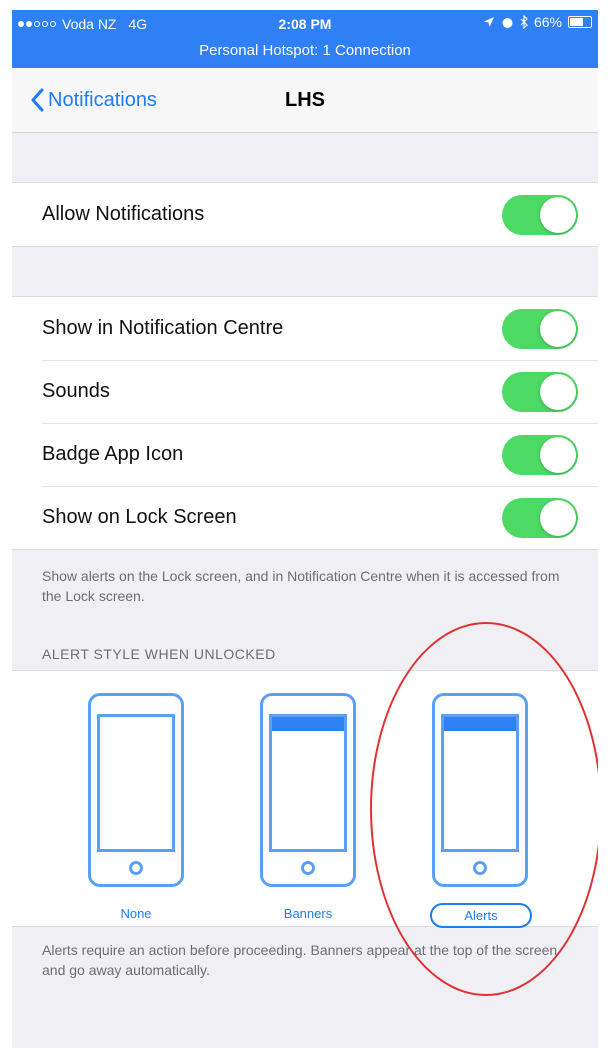 This screenshot has height=1048, width=608. I want to click on show-in-notification-centre-toggle, so click(540, 329).